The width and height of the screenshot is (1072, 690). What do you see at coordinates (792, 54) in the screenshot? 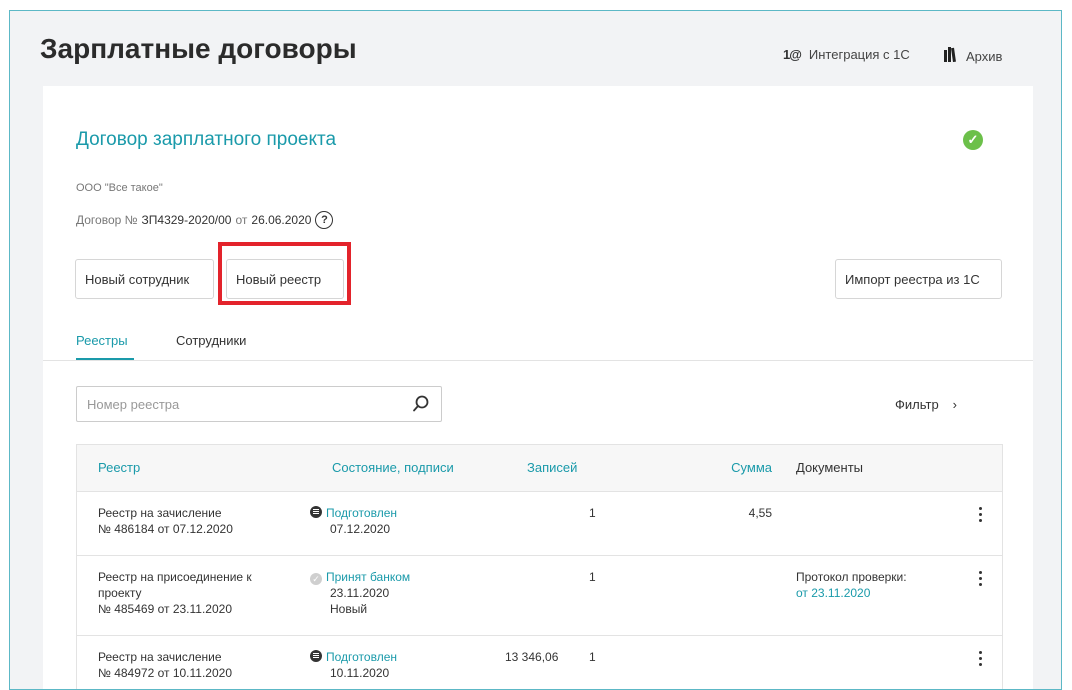
I see `1c-icon: 1@` at bounding box center [792, 54].